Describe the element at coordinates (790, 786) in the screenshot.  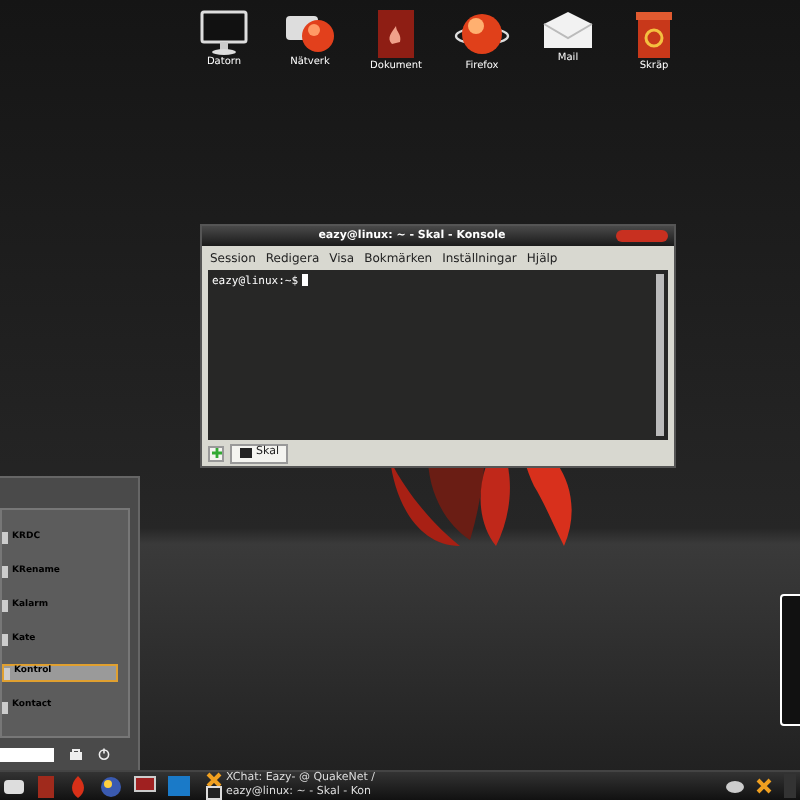
I see `system-monitor-graph` at that location.